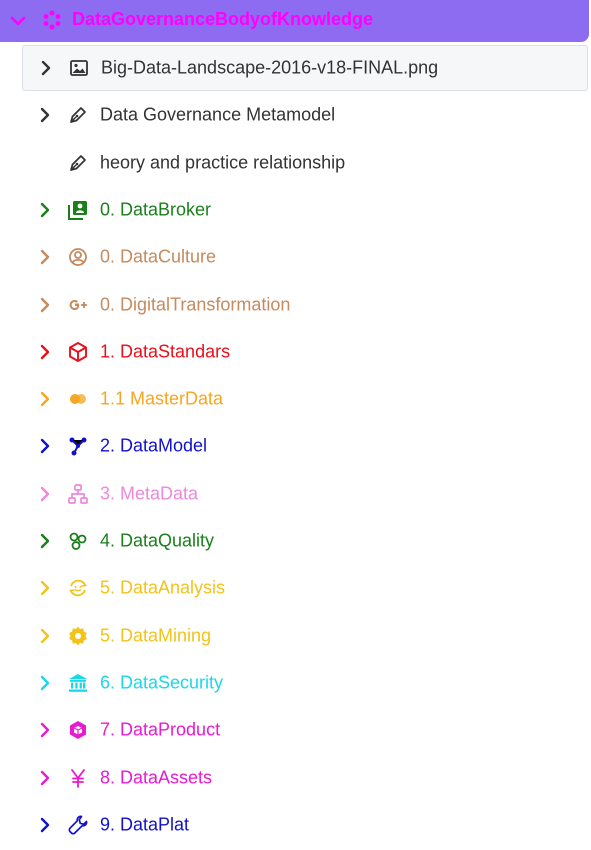  I want to click on bank-icon, so click(78, 683).